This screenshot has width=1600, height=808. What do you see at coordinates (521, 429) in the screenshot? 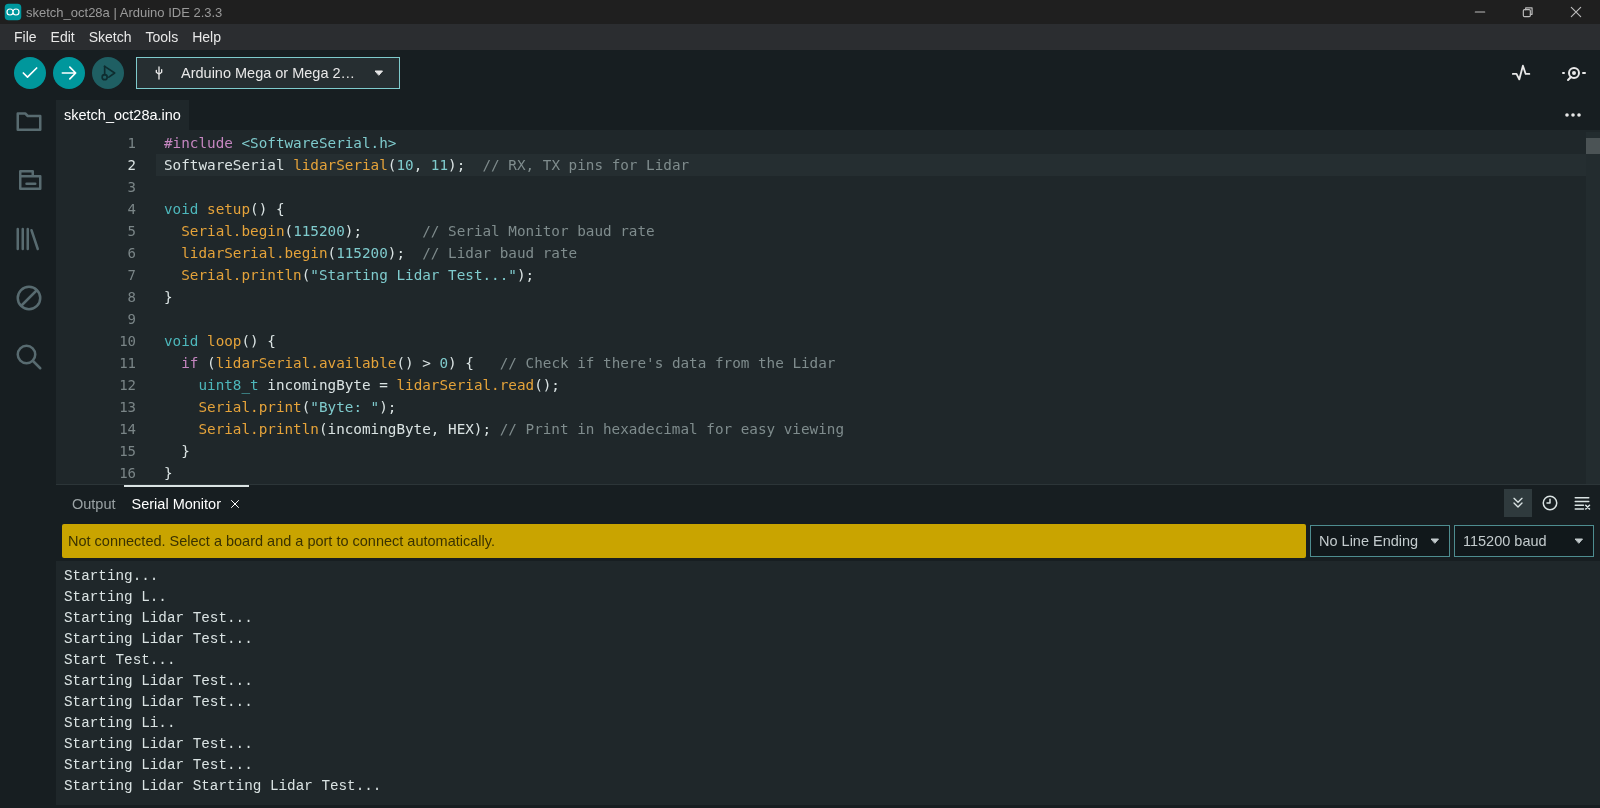
I see `code-line: Serial.println(incomingByte, HEX); // Print in hexadecimal for easy viewing` at bounding box center [521, 429].